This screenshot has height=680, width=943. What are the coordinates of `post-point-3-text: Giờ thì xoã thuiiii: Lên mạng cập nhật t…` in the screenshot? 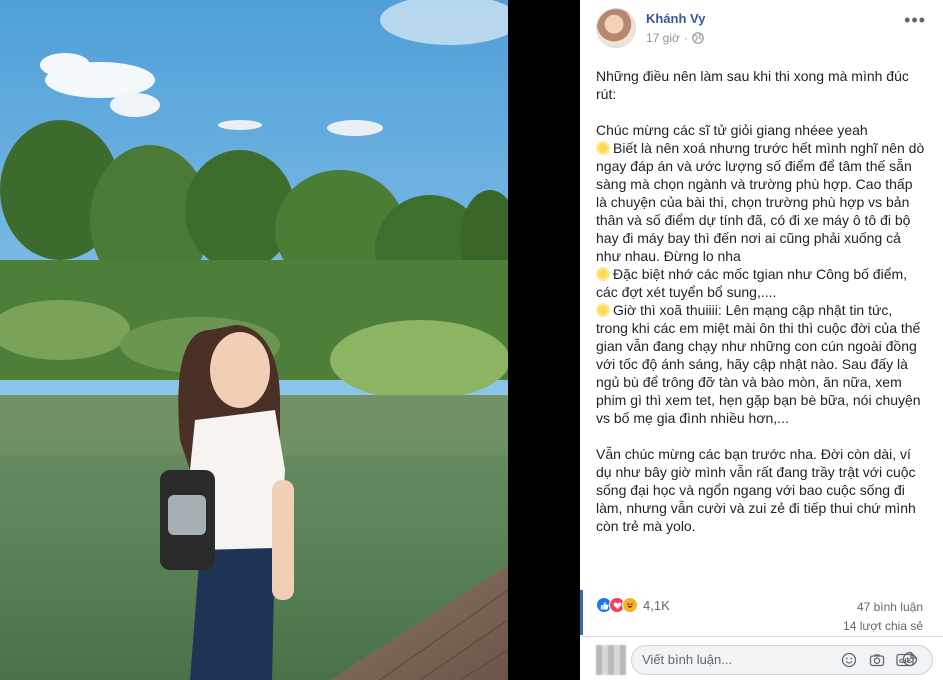 It's located at (758, 364).